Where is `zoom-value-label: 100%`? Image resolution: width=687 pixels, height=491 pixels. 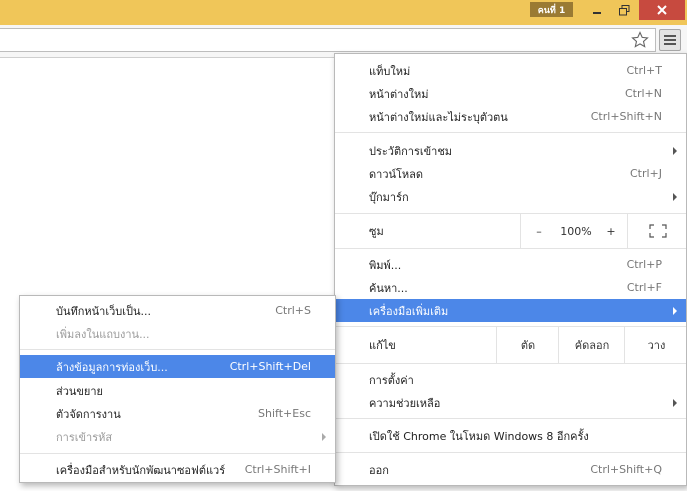 zoom-value-label: 100% is located at coordinates (576, 231).